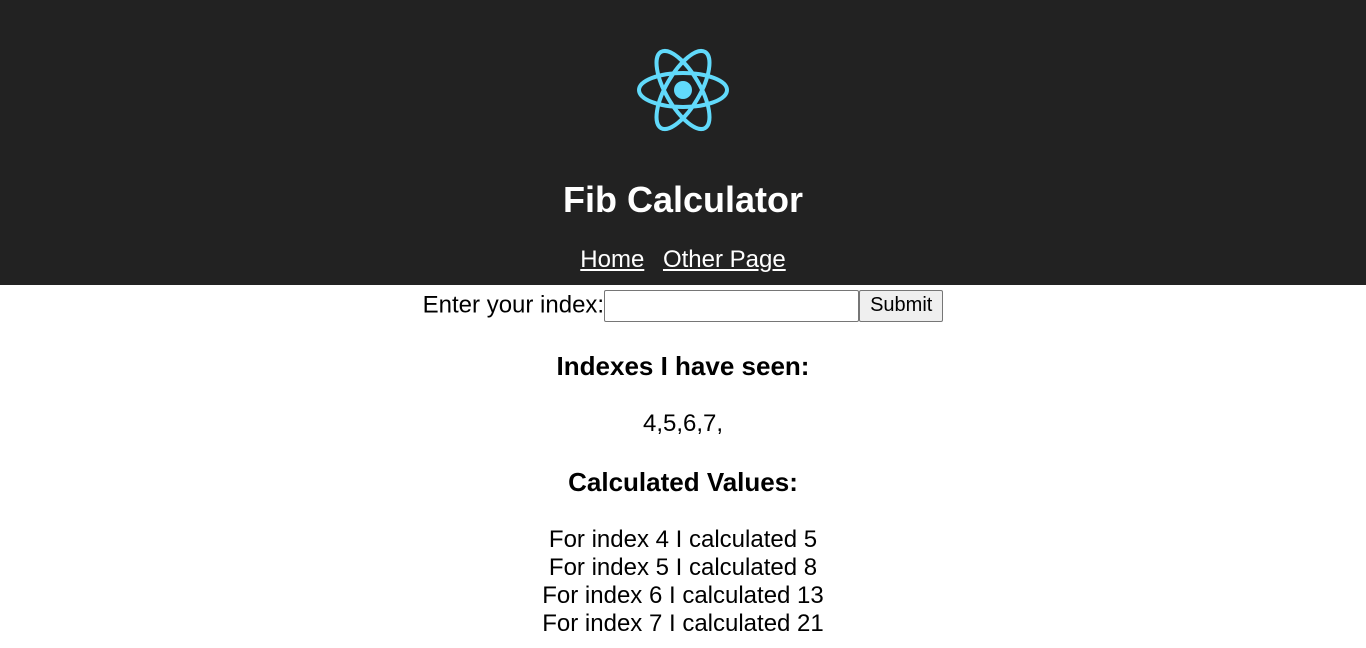 Image resolution: width=1366 pixels, height=648 pixels. Describe the element at coordinates (683, 423) in the screenshot. I see `indexes-seen-list: 4,5,6,7,` at that location.